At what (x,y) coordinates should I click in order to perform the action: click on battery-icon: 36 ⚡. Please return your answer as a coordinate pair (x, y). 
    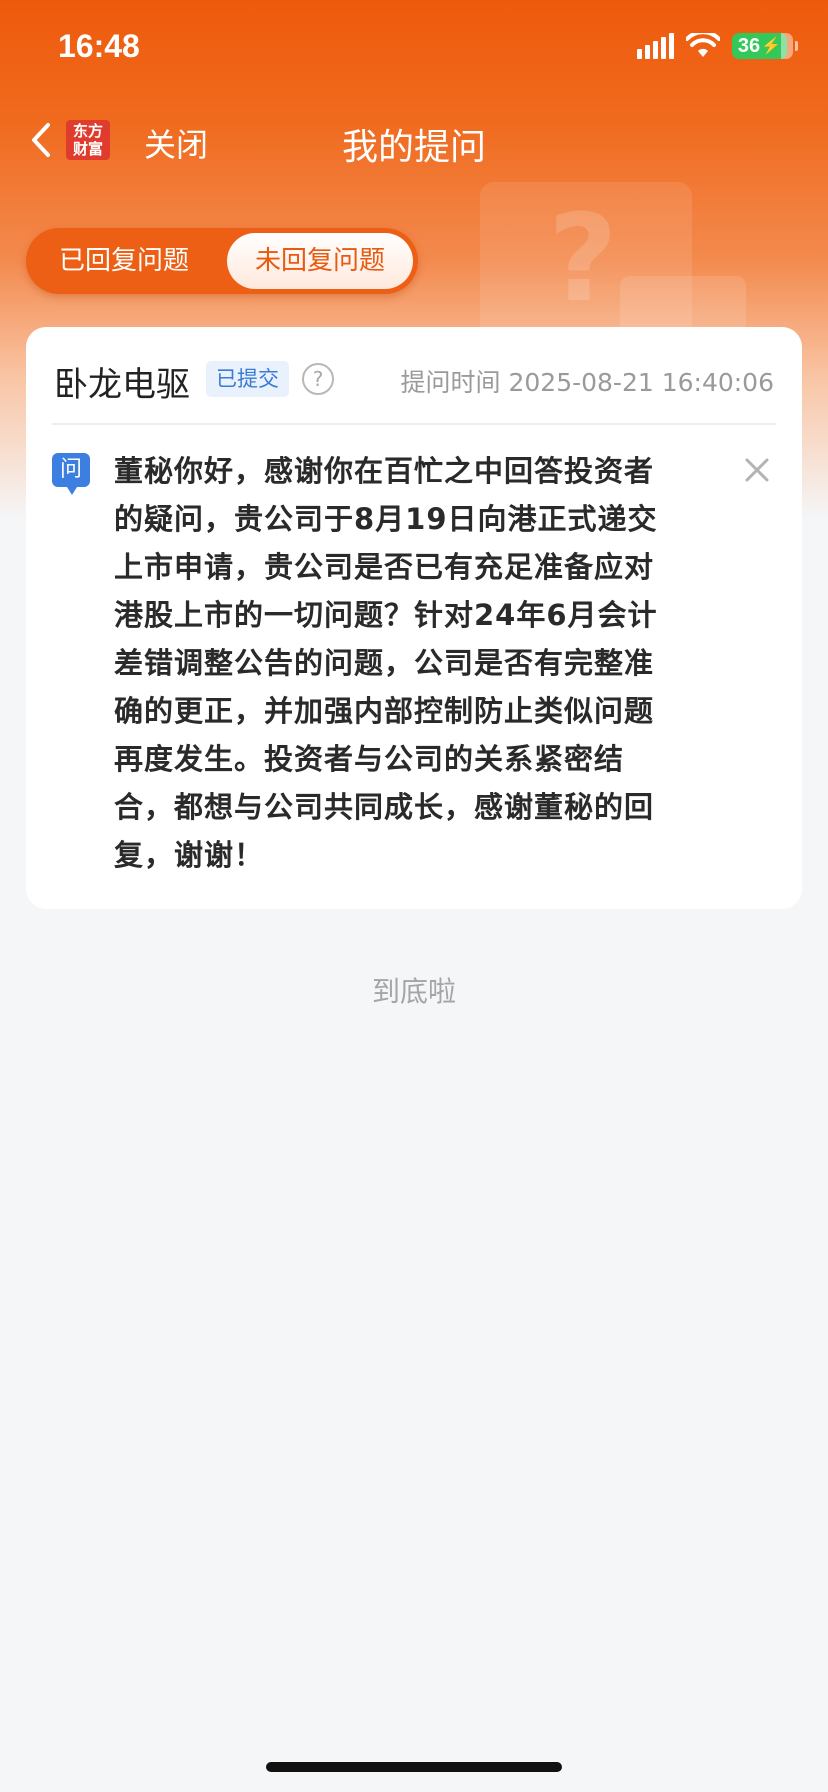
    Looking at the image, I should click on (764, 46).